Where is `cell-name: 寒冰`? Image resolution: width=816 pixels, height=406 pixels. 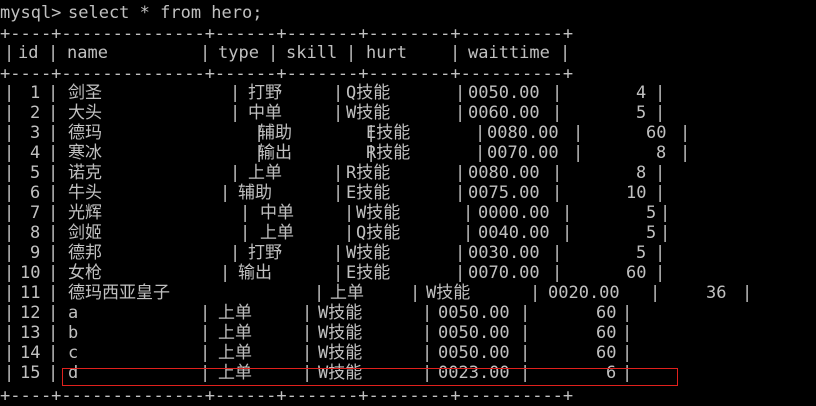 cell-name: 寒冰 is located at coordinates (85, 153).